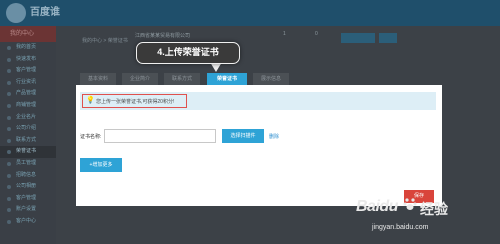 This screenshot has width=500, height=244. Describe the element at coordinates (284, 34) in the screenshot. I see `stat-value: 1` at that location.